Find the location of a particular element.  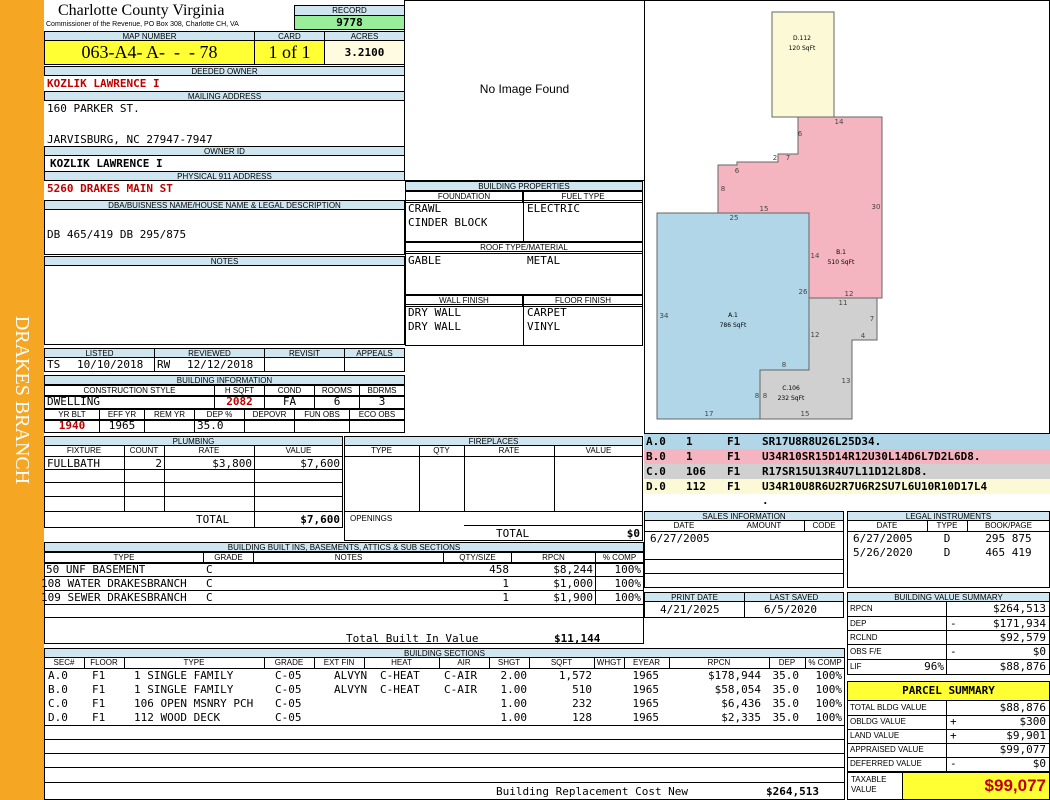

svg-text: 11 is located at coordinates (843, 303).